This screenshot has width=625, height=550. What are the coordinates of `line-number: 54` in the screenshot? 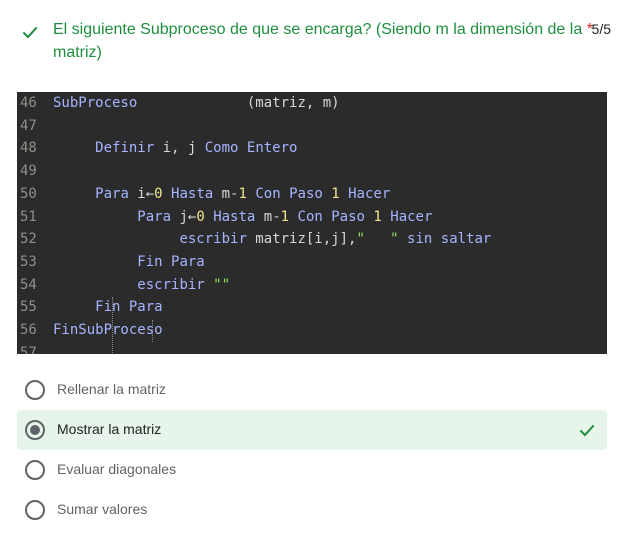 It's located at (28, 284).